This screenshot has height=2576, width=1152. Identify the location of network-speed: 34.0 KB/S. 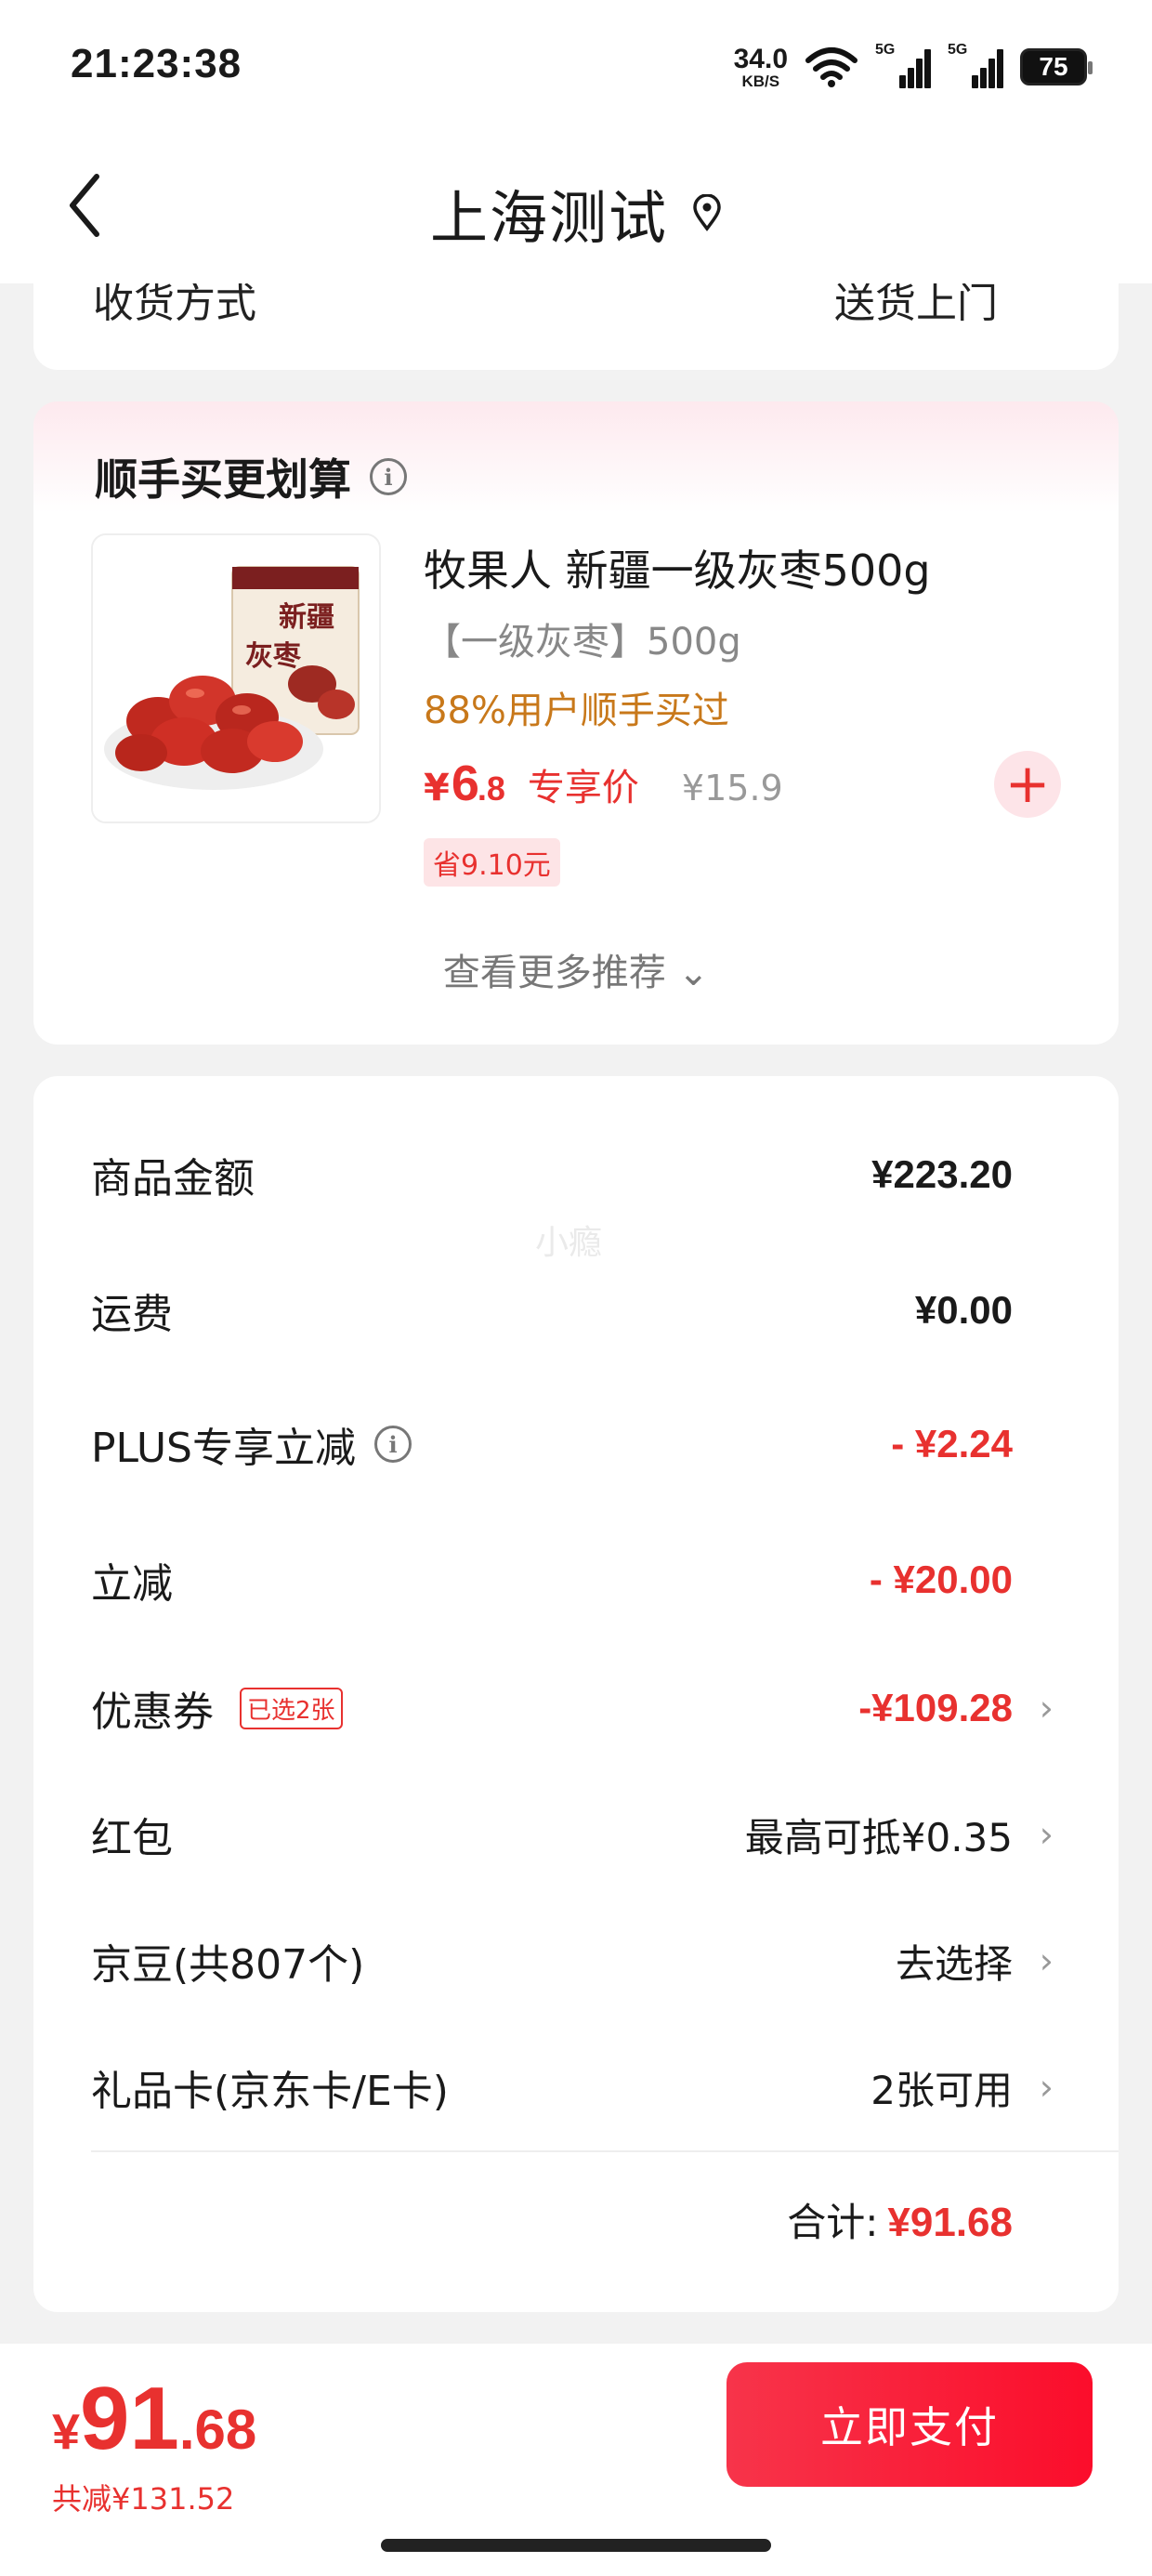
(760, 66).